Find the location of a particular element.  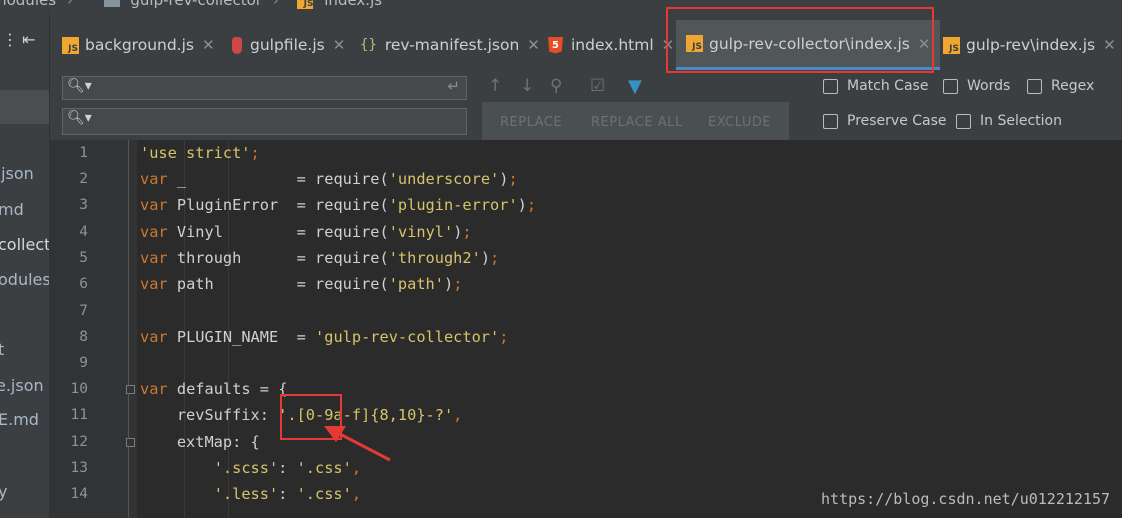

replace-field: 🔍︎▾ is located at coordinates (264, 121).